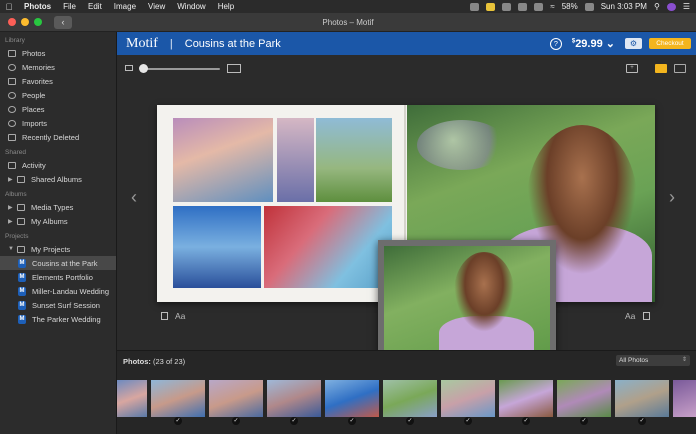  Describe the element at coordinates (539, 6) in the screenshot. I see `bluetooth-icon` at that location.